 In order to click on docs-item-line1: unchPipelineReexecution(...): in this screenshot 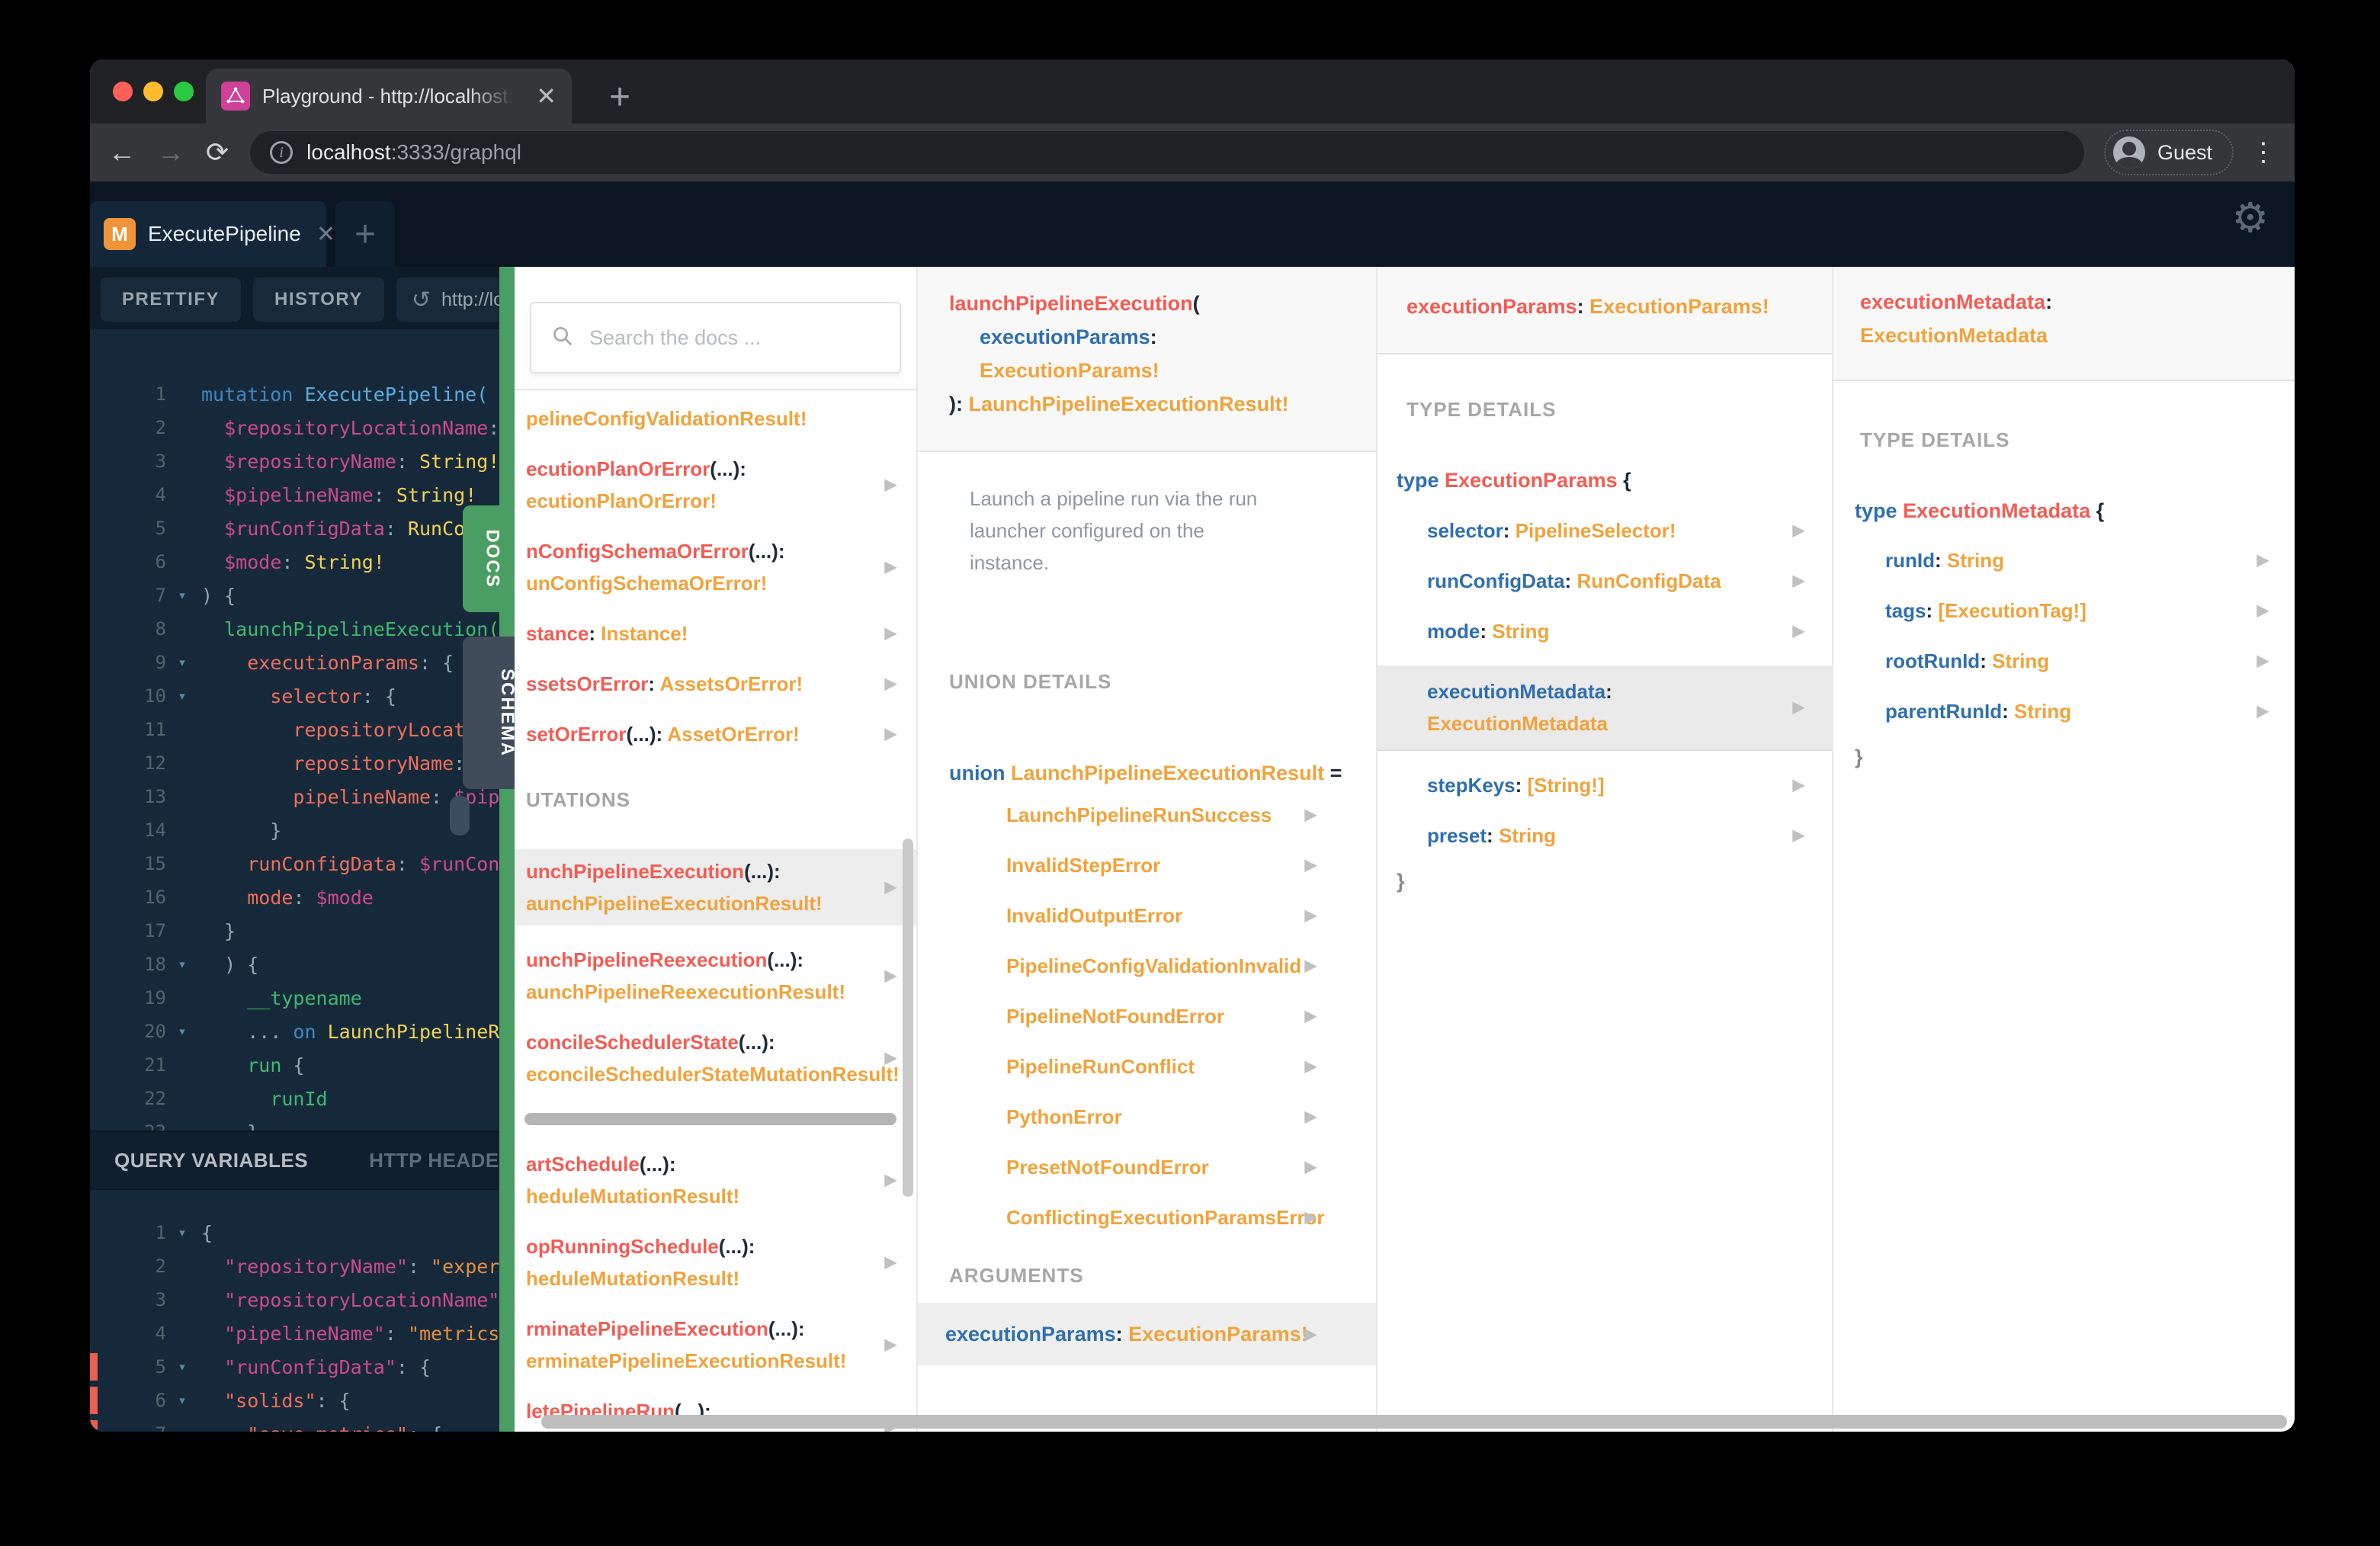, I will do `click(665, 959)`.